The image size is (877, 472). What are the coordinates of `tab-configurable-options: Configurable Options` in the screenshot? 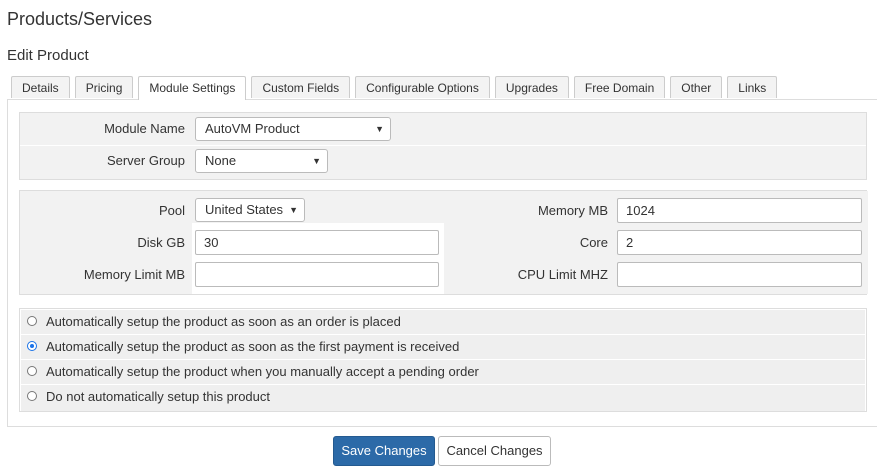 It's located at (422, 87).